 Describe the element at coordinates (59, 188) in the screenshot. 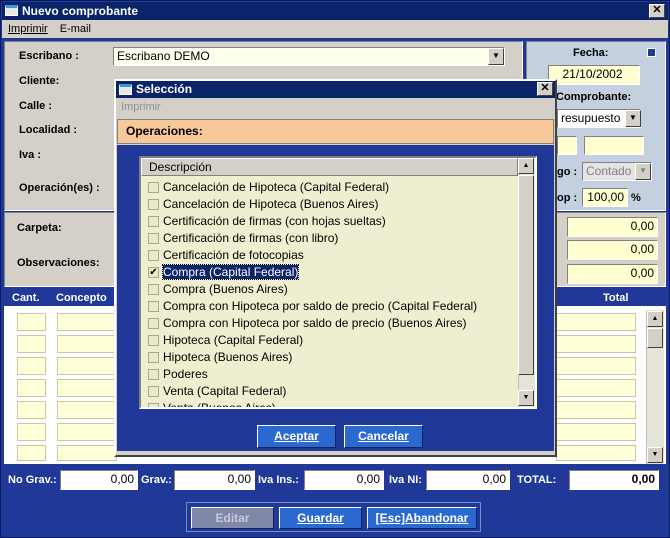

I see `operaciones-label: Operación(es) :` at that location.